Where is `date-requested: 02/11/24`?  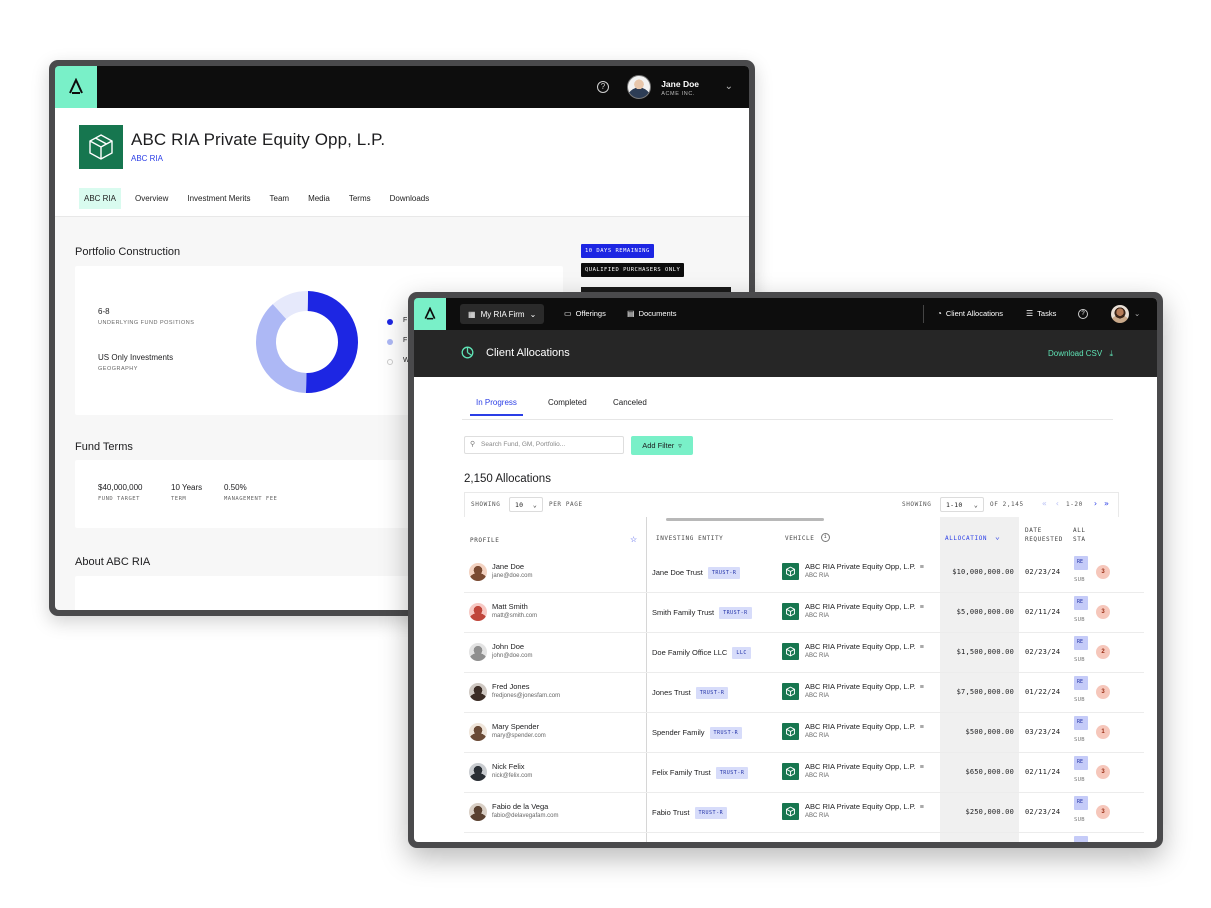
date-requested: 02/11/24 is located at coordinates (1043, 612).